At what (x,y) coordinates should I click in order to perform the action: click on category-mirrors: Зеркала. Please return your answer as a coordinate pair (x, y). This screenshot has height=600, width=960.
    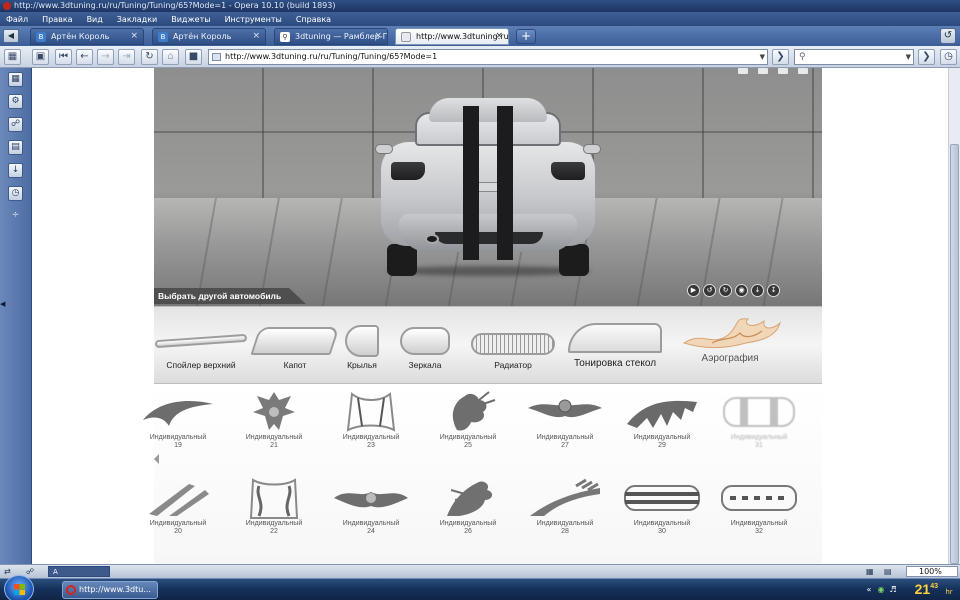
    Looking at the image, I should click on (425, 344).